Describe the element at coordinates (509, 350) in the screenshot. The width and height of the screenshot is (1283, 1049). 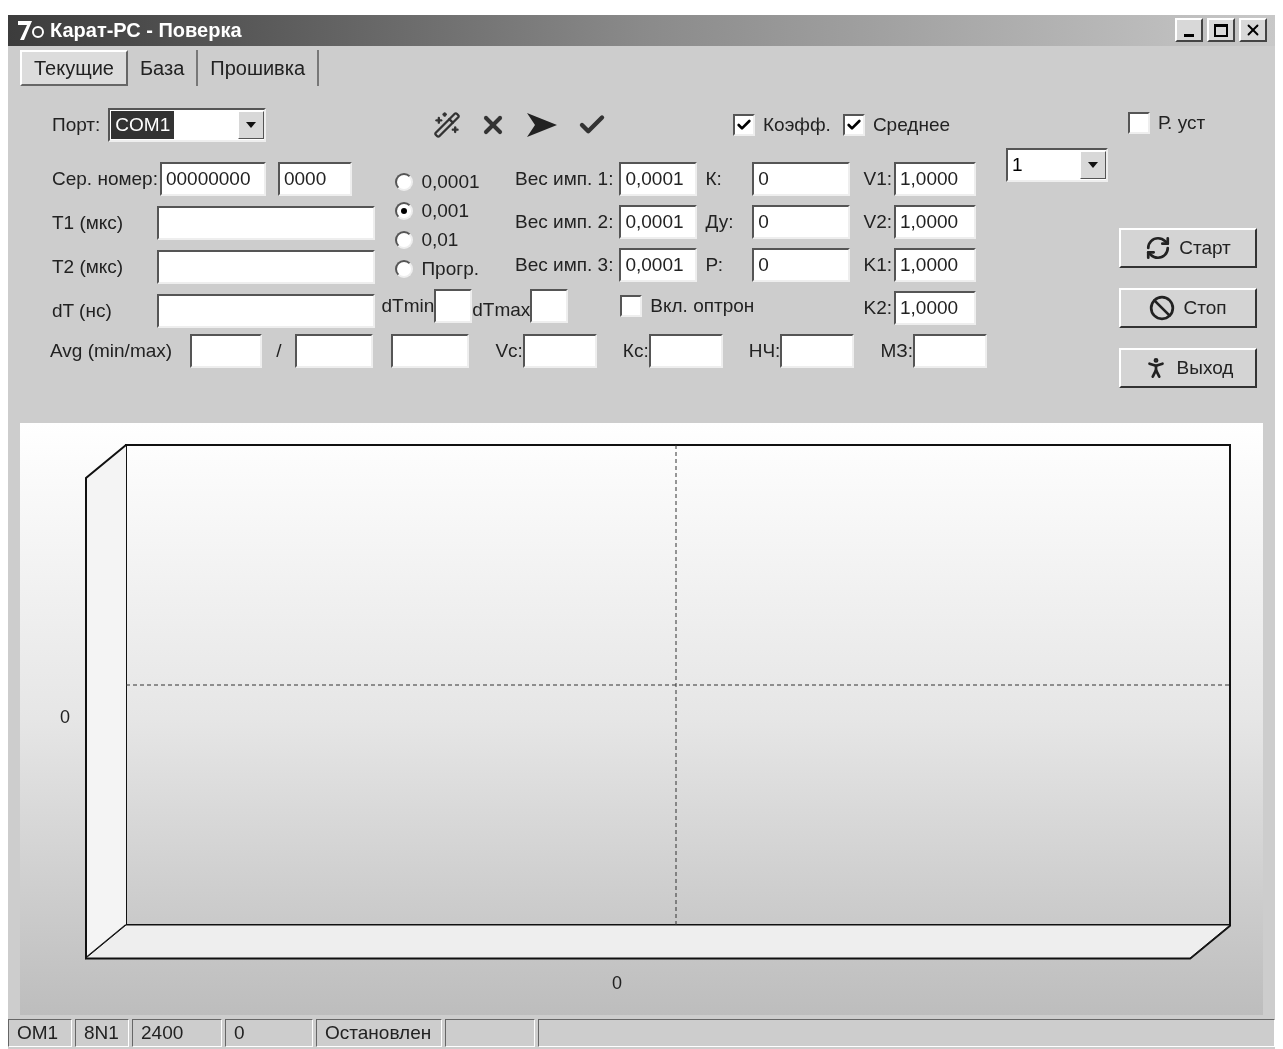
I see `field-label: Vc:` at that location.